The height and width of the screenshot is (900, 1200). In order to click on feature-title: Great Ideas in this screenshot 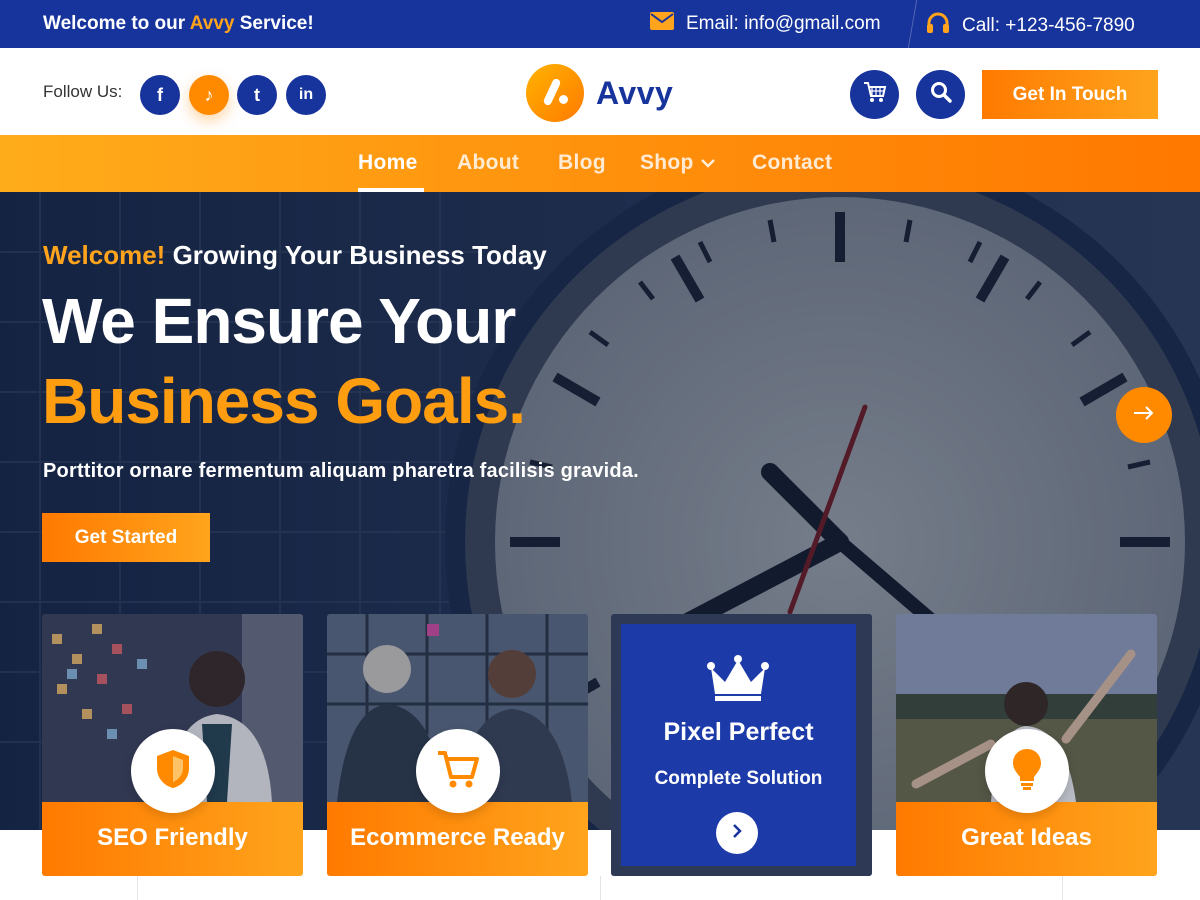, I will do `click(1026, 837)`.